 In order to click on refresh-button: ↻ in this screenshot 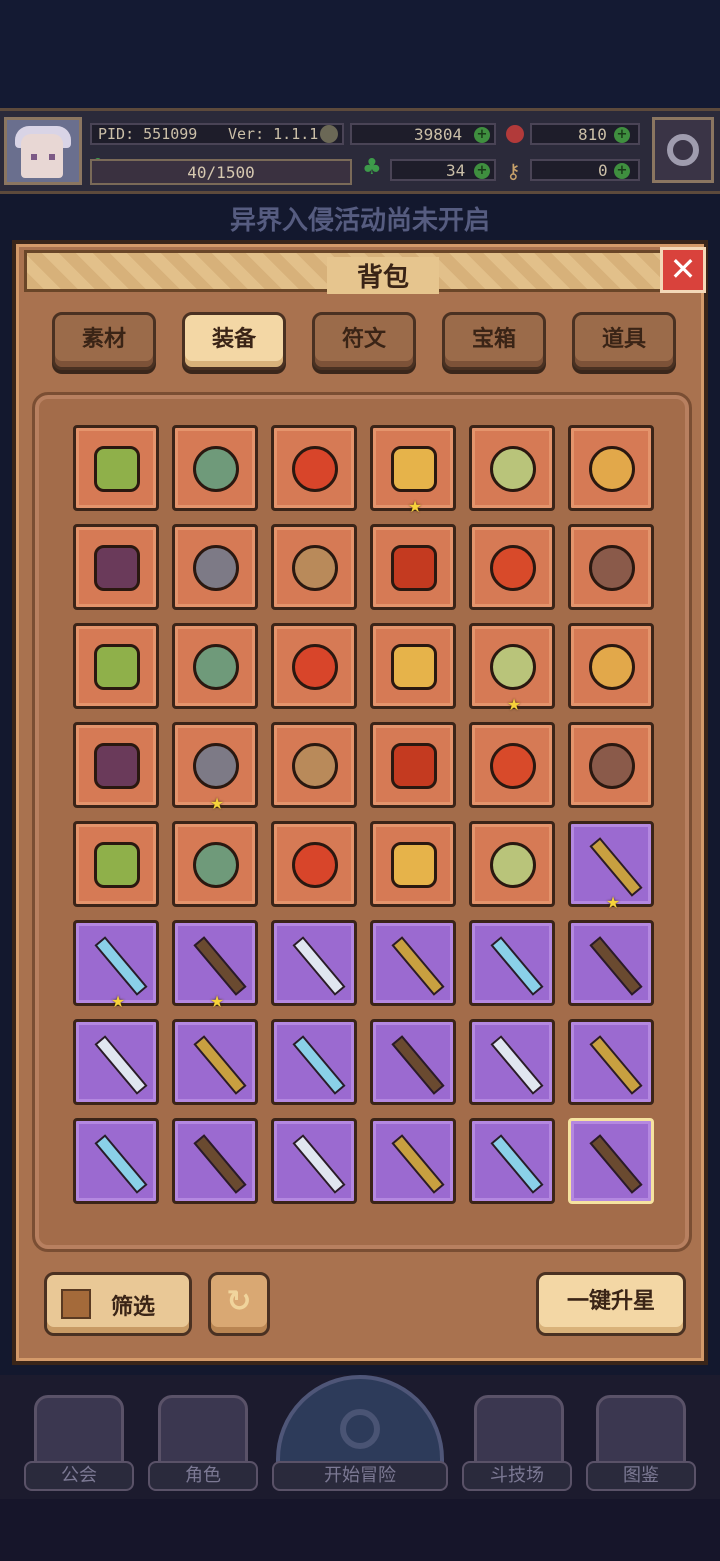, I will do `click(239, 1304)`.